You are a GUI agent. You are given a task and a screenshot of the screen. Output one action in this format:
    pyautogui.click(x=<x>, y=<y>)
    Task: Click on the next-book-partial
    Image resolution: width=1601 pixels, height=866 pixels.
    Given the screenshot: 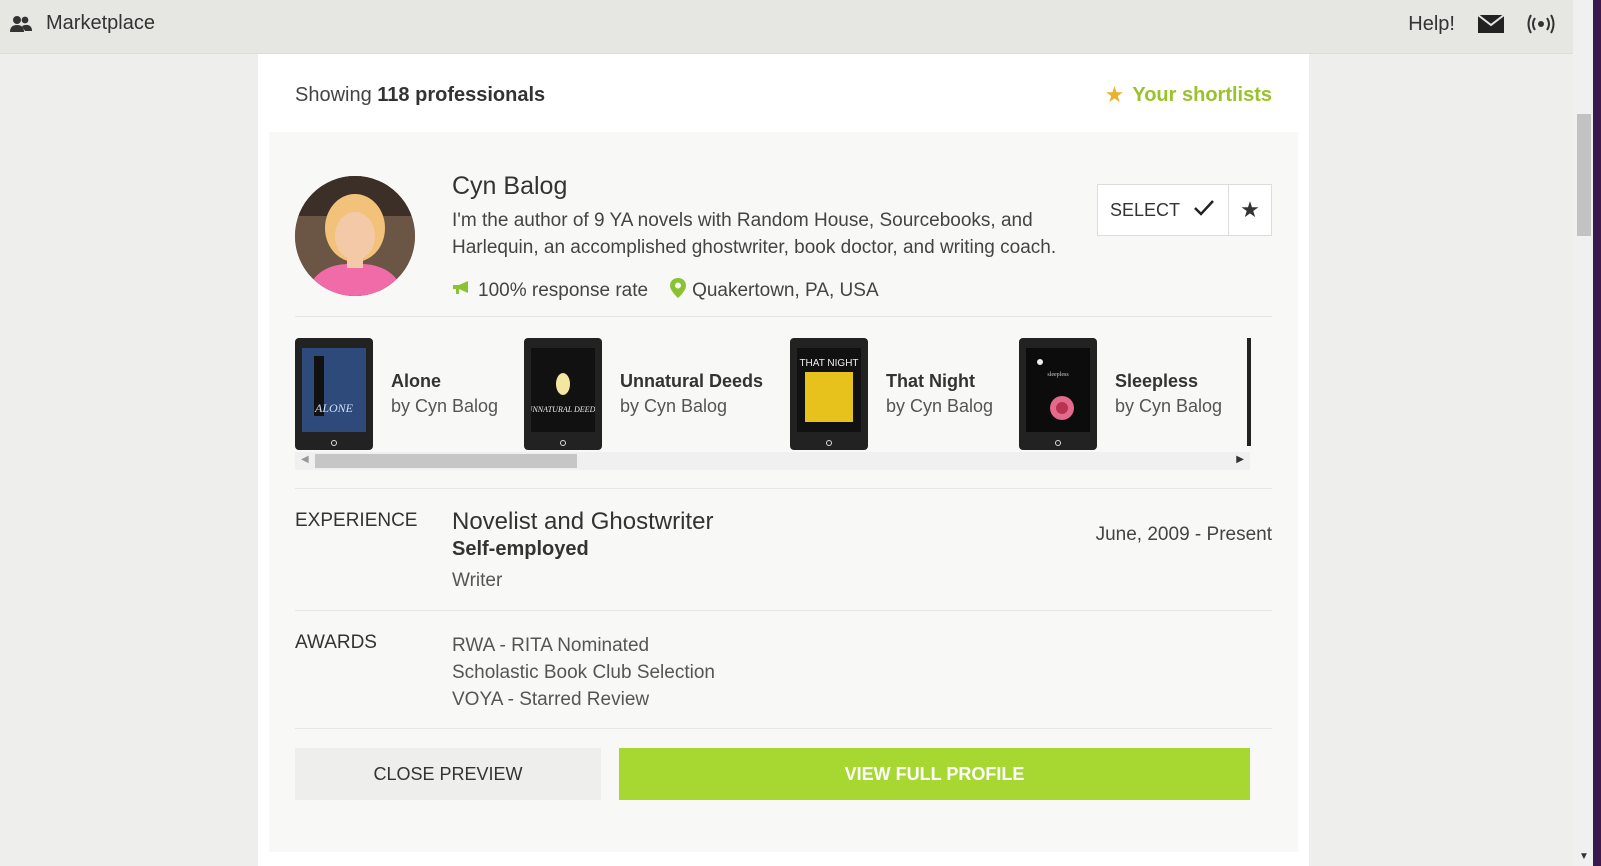 What is the action you would take?
    pyautogui.click(x=1249, y=392)
    